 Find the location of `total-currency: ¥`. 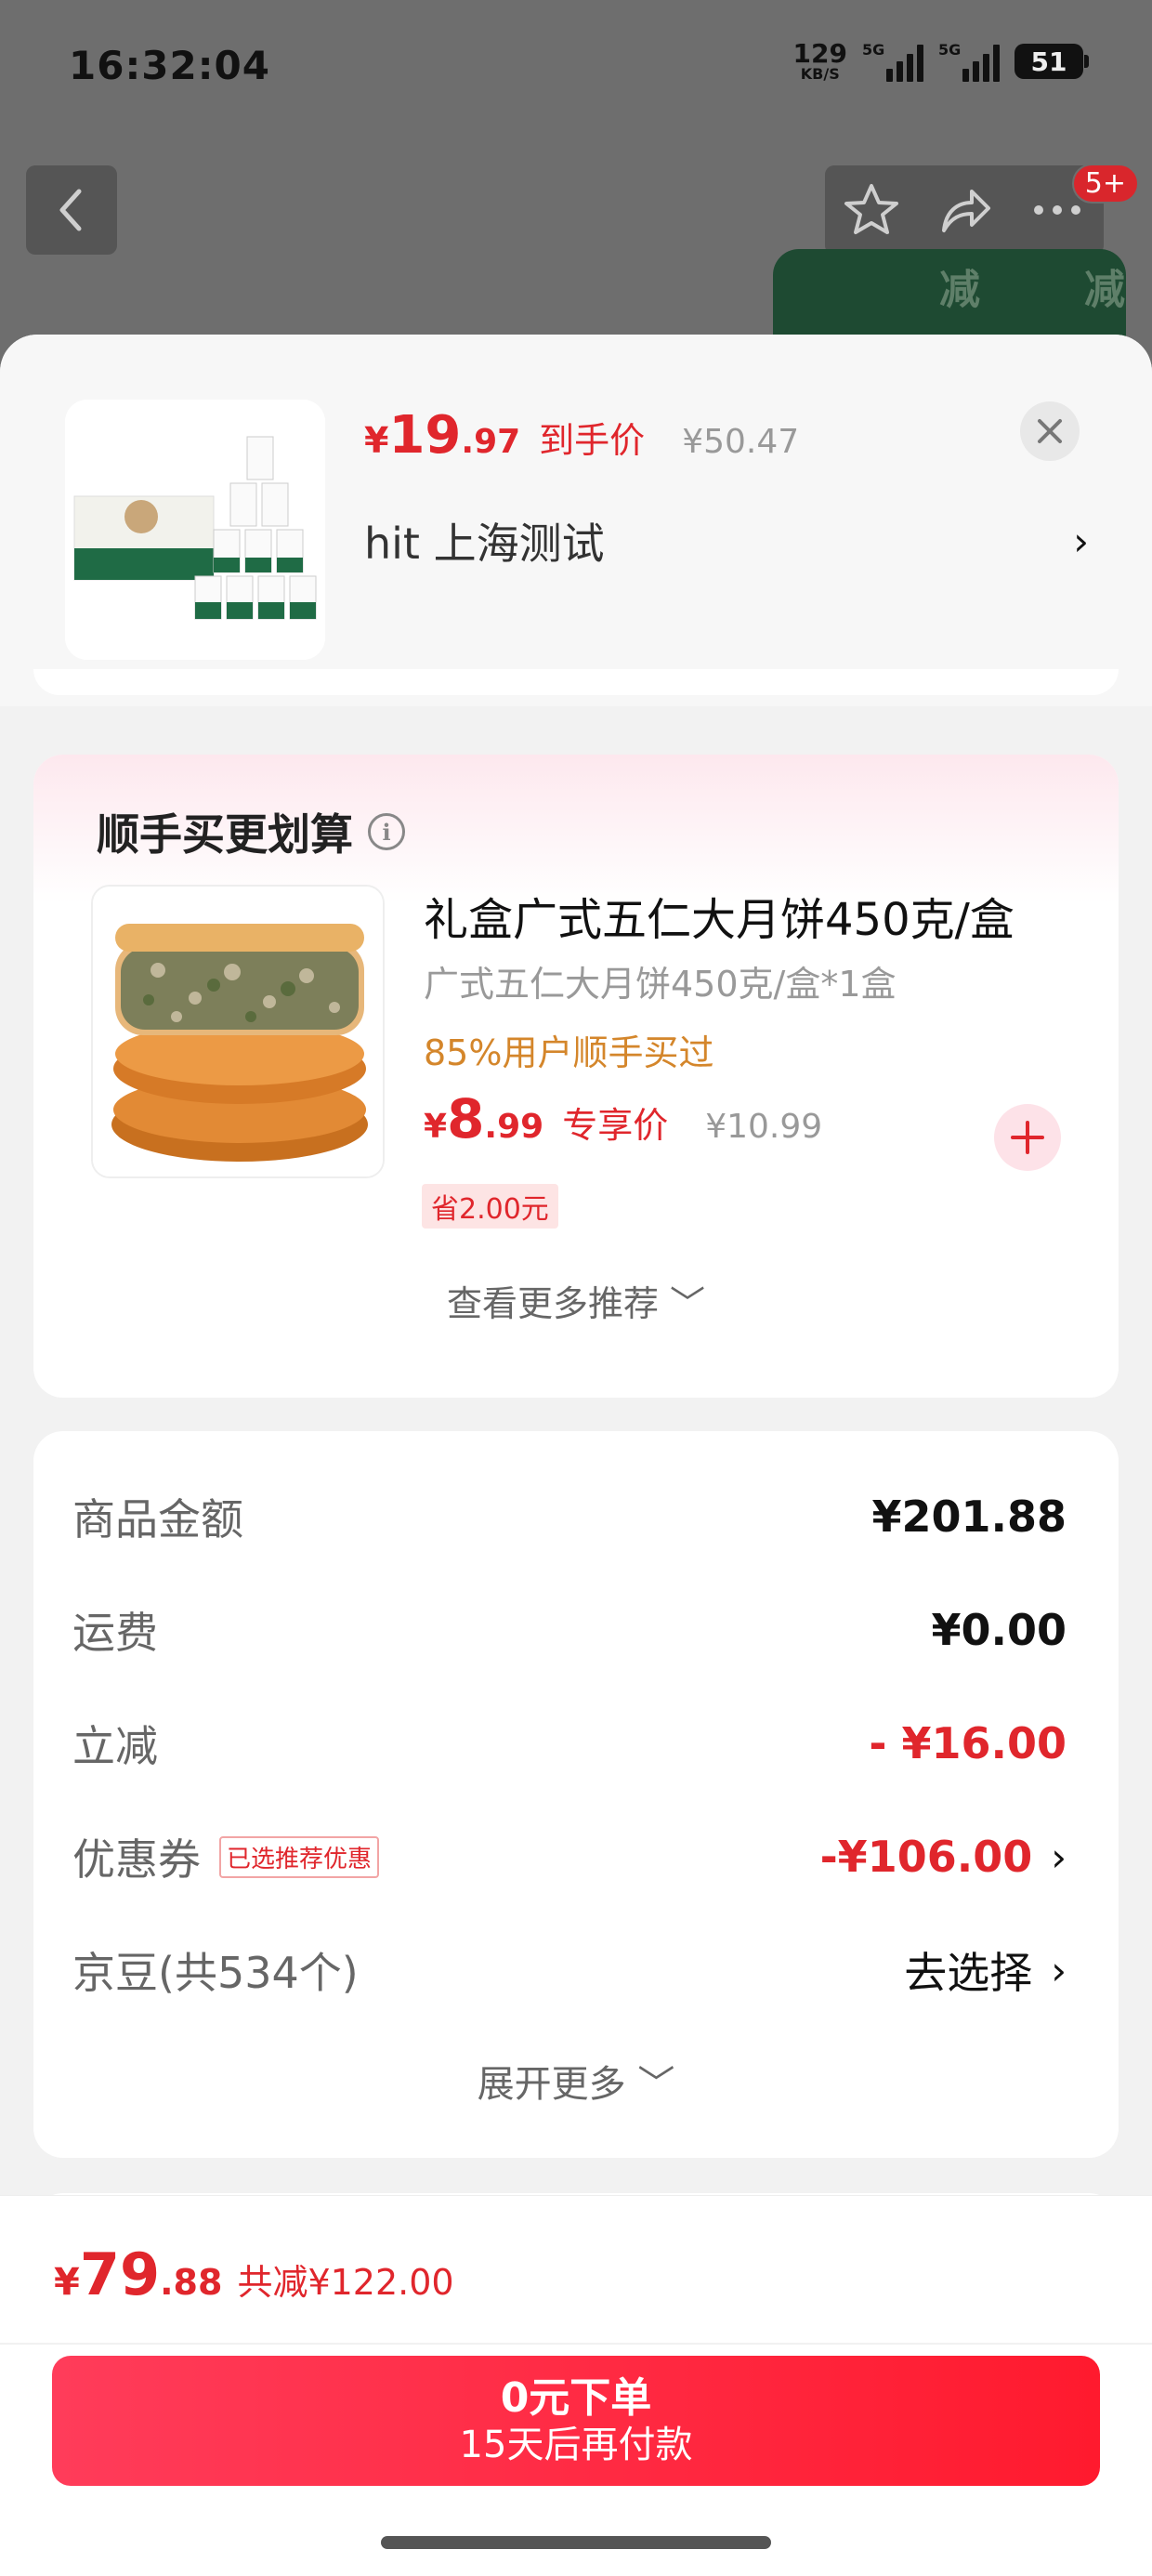

total-currency: ¥ is located at coordinates (67, 2282).